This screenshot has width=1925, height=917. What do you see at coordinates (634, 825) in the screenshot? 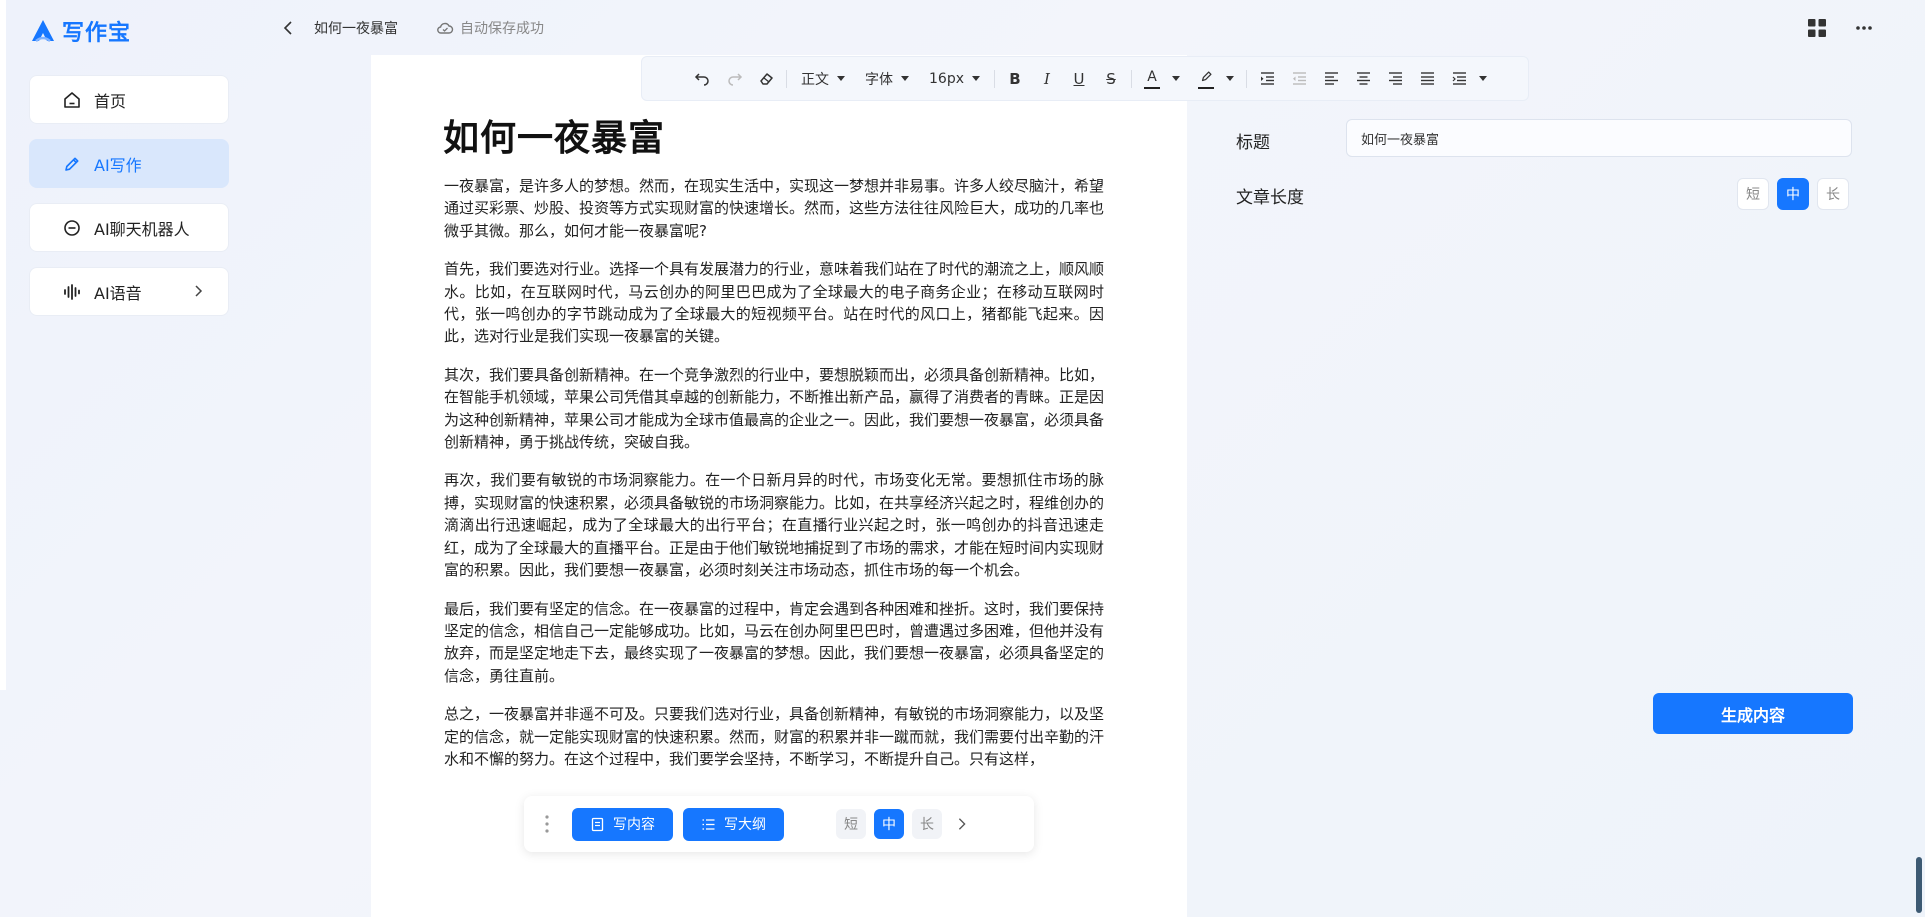
I see `write-content-label: 写内容` at bounding box center [634, 825].